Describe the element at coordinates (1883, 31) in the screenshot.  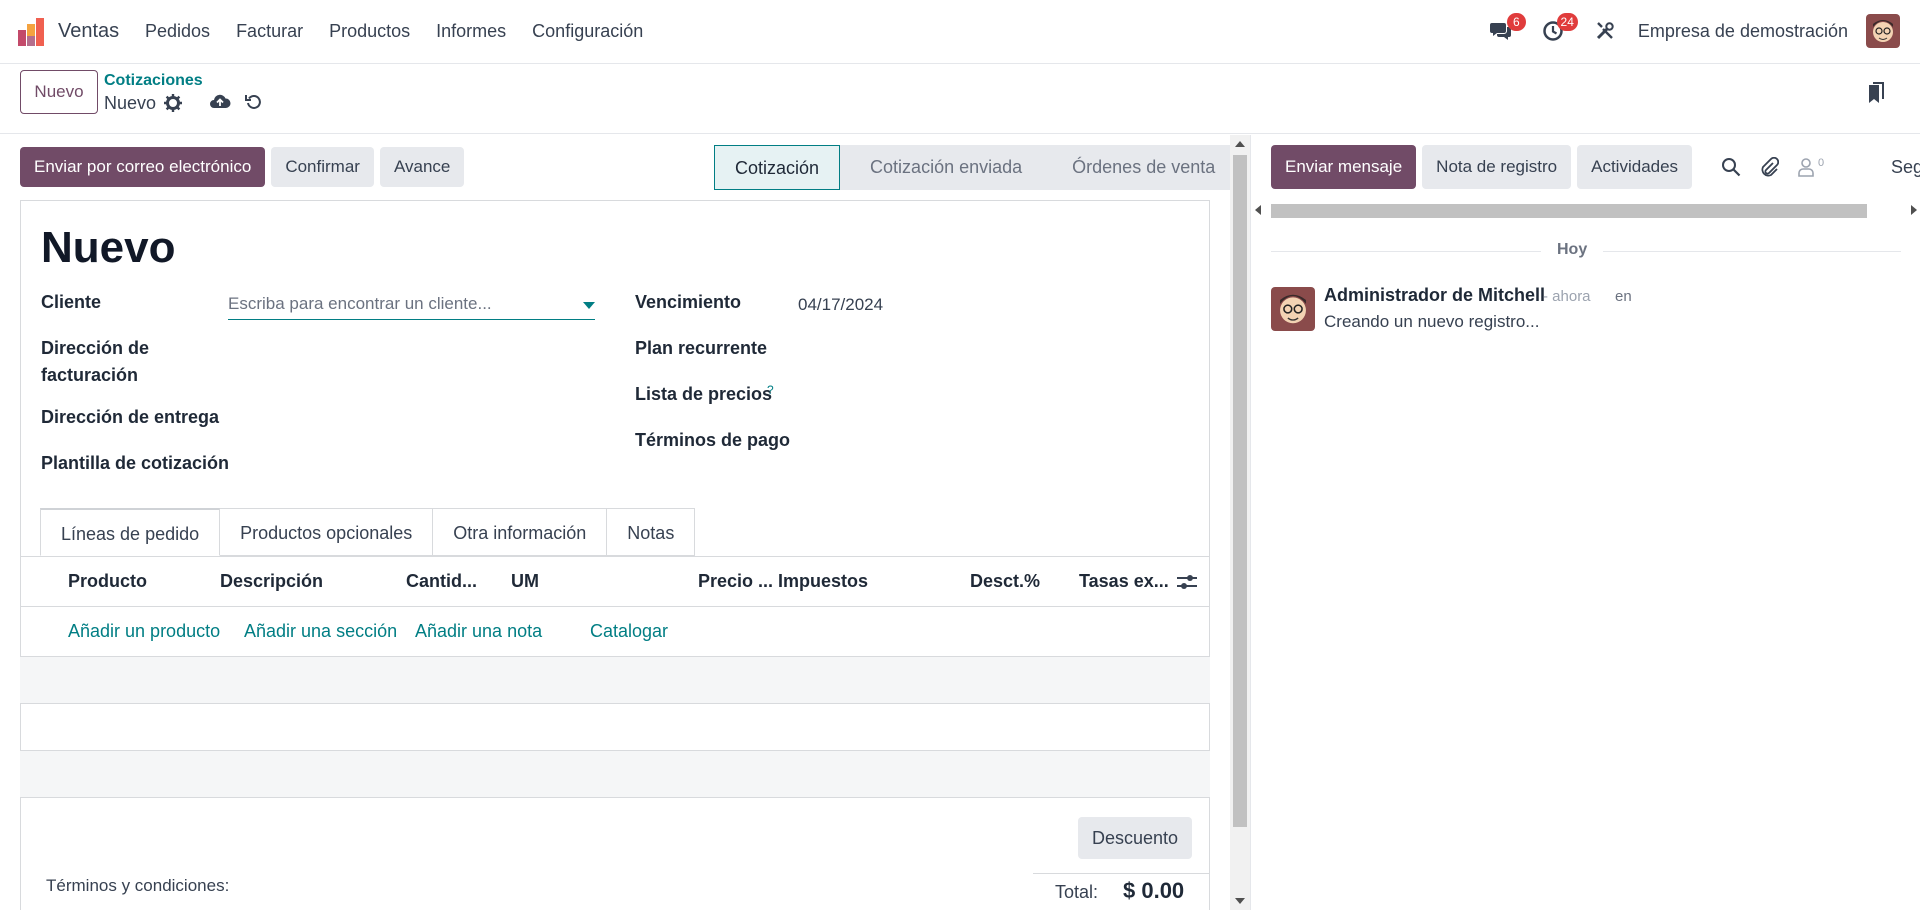
I see `user-avatar` at that location.